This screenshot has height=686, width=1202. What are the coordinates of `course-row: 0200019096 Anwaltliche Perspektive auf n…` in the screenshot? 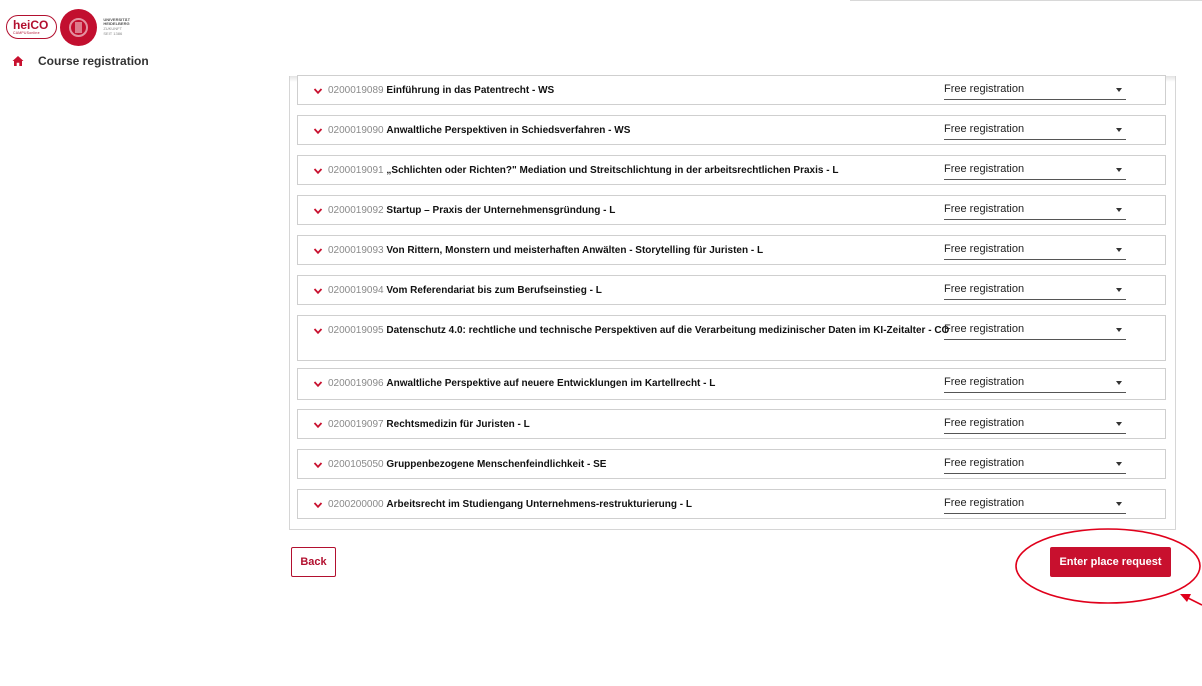 It's located at (731, 384).